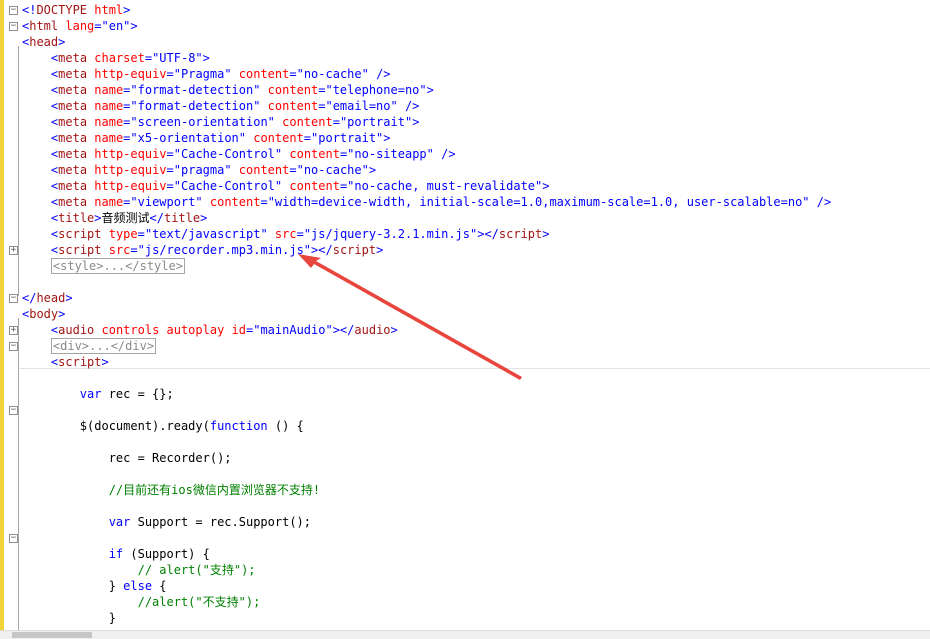  What do you see at coordinates (80, 26) in the screenshot?
I see `code-line: <html lang="en">` at bounding box center [80, 26].